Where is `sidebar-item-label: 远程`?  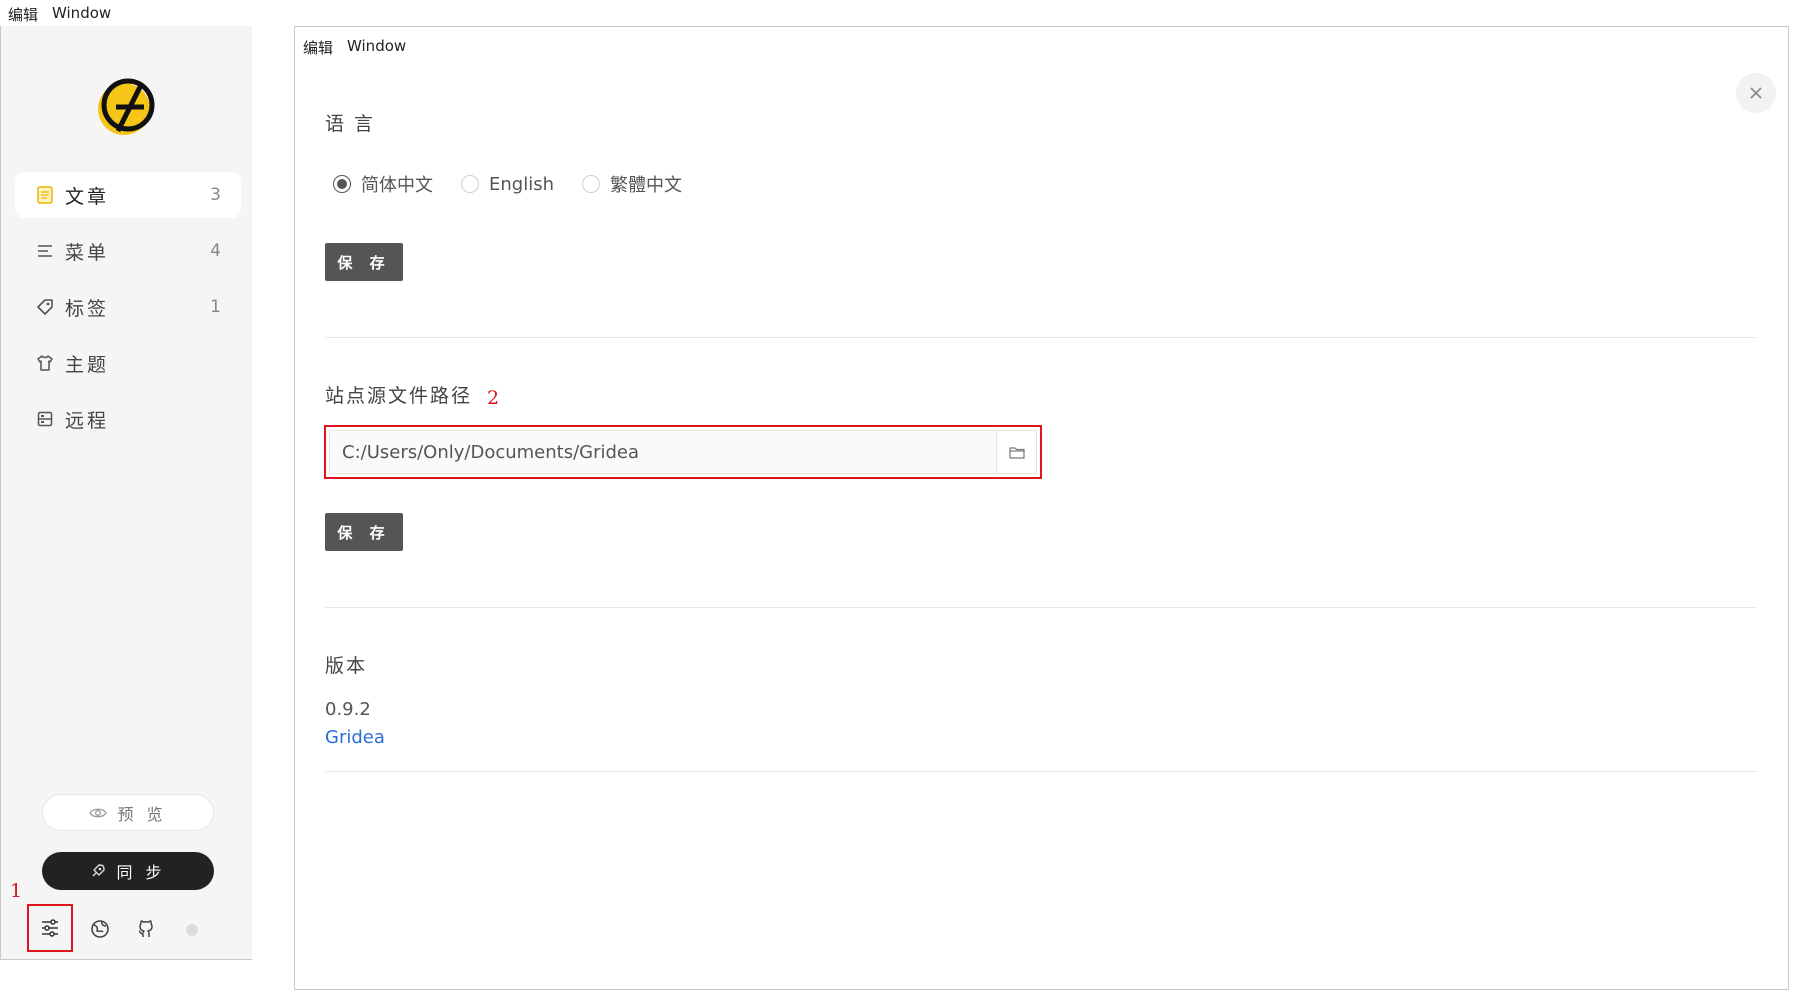 sidebar-item-label: 远程 is located at coordinates (87, 420).